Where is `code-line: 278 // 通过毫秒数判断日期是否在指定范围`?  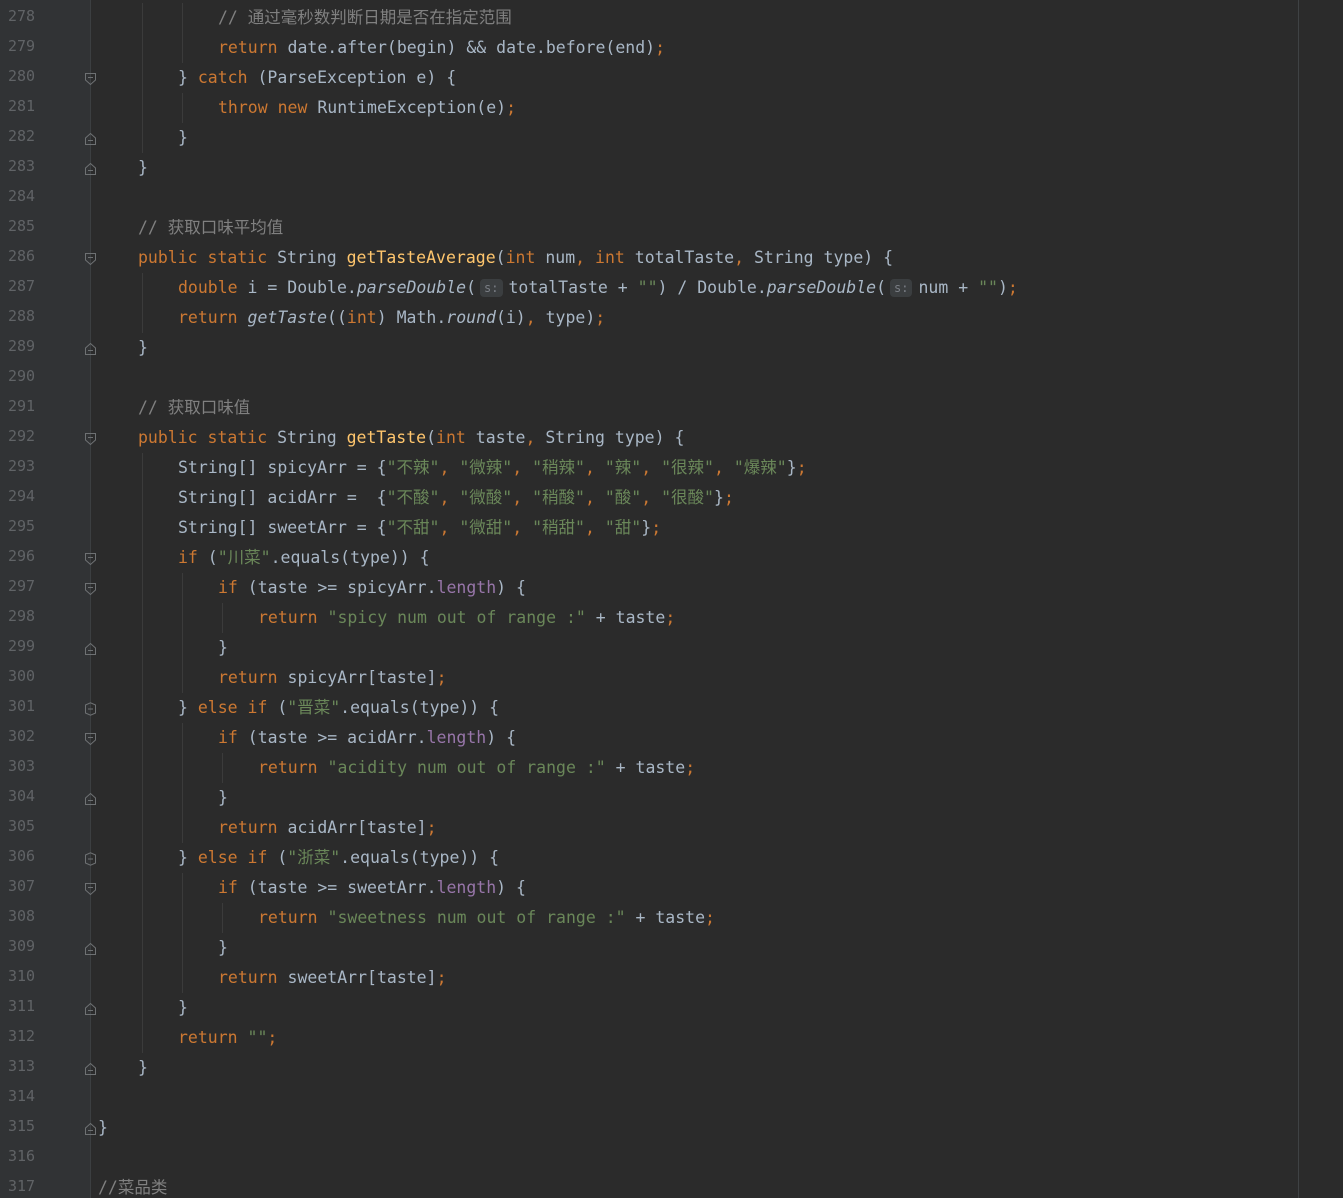
code-line: 278 // 通过毫秒数判断日期是否在指定范围 is located at coordinates (671, 18).